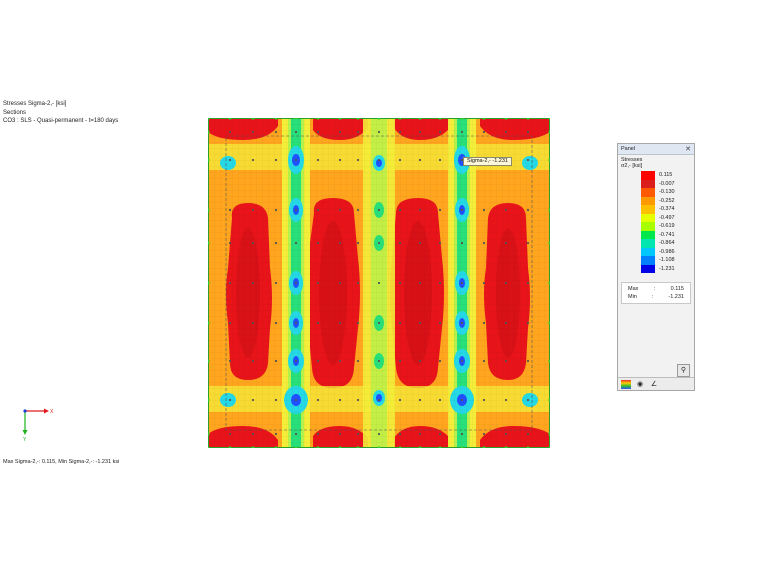  I want to click on legend-value: -0.374, so click(667, 209).